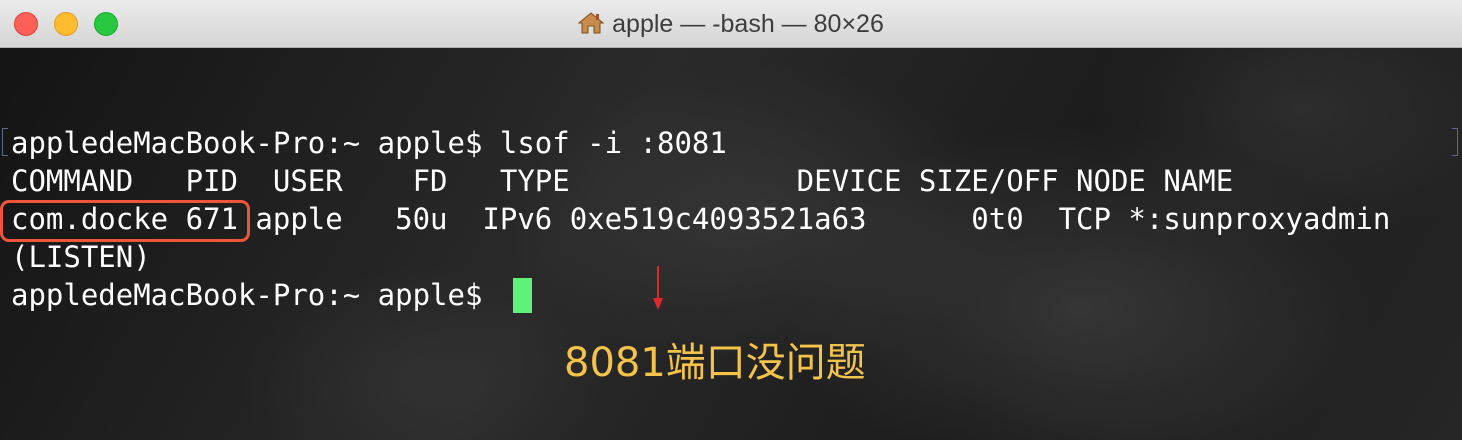 This screenshot has width=1462, height=440. I want to click on annotation-text: 8081端口没问题, so click(715, 363).